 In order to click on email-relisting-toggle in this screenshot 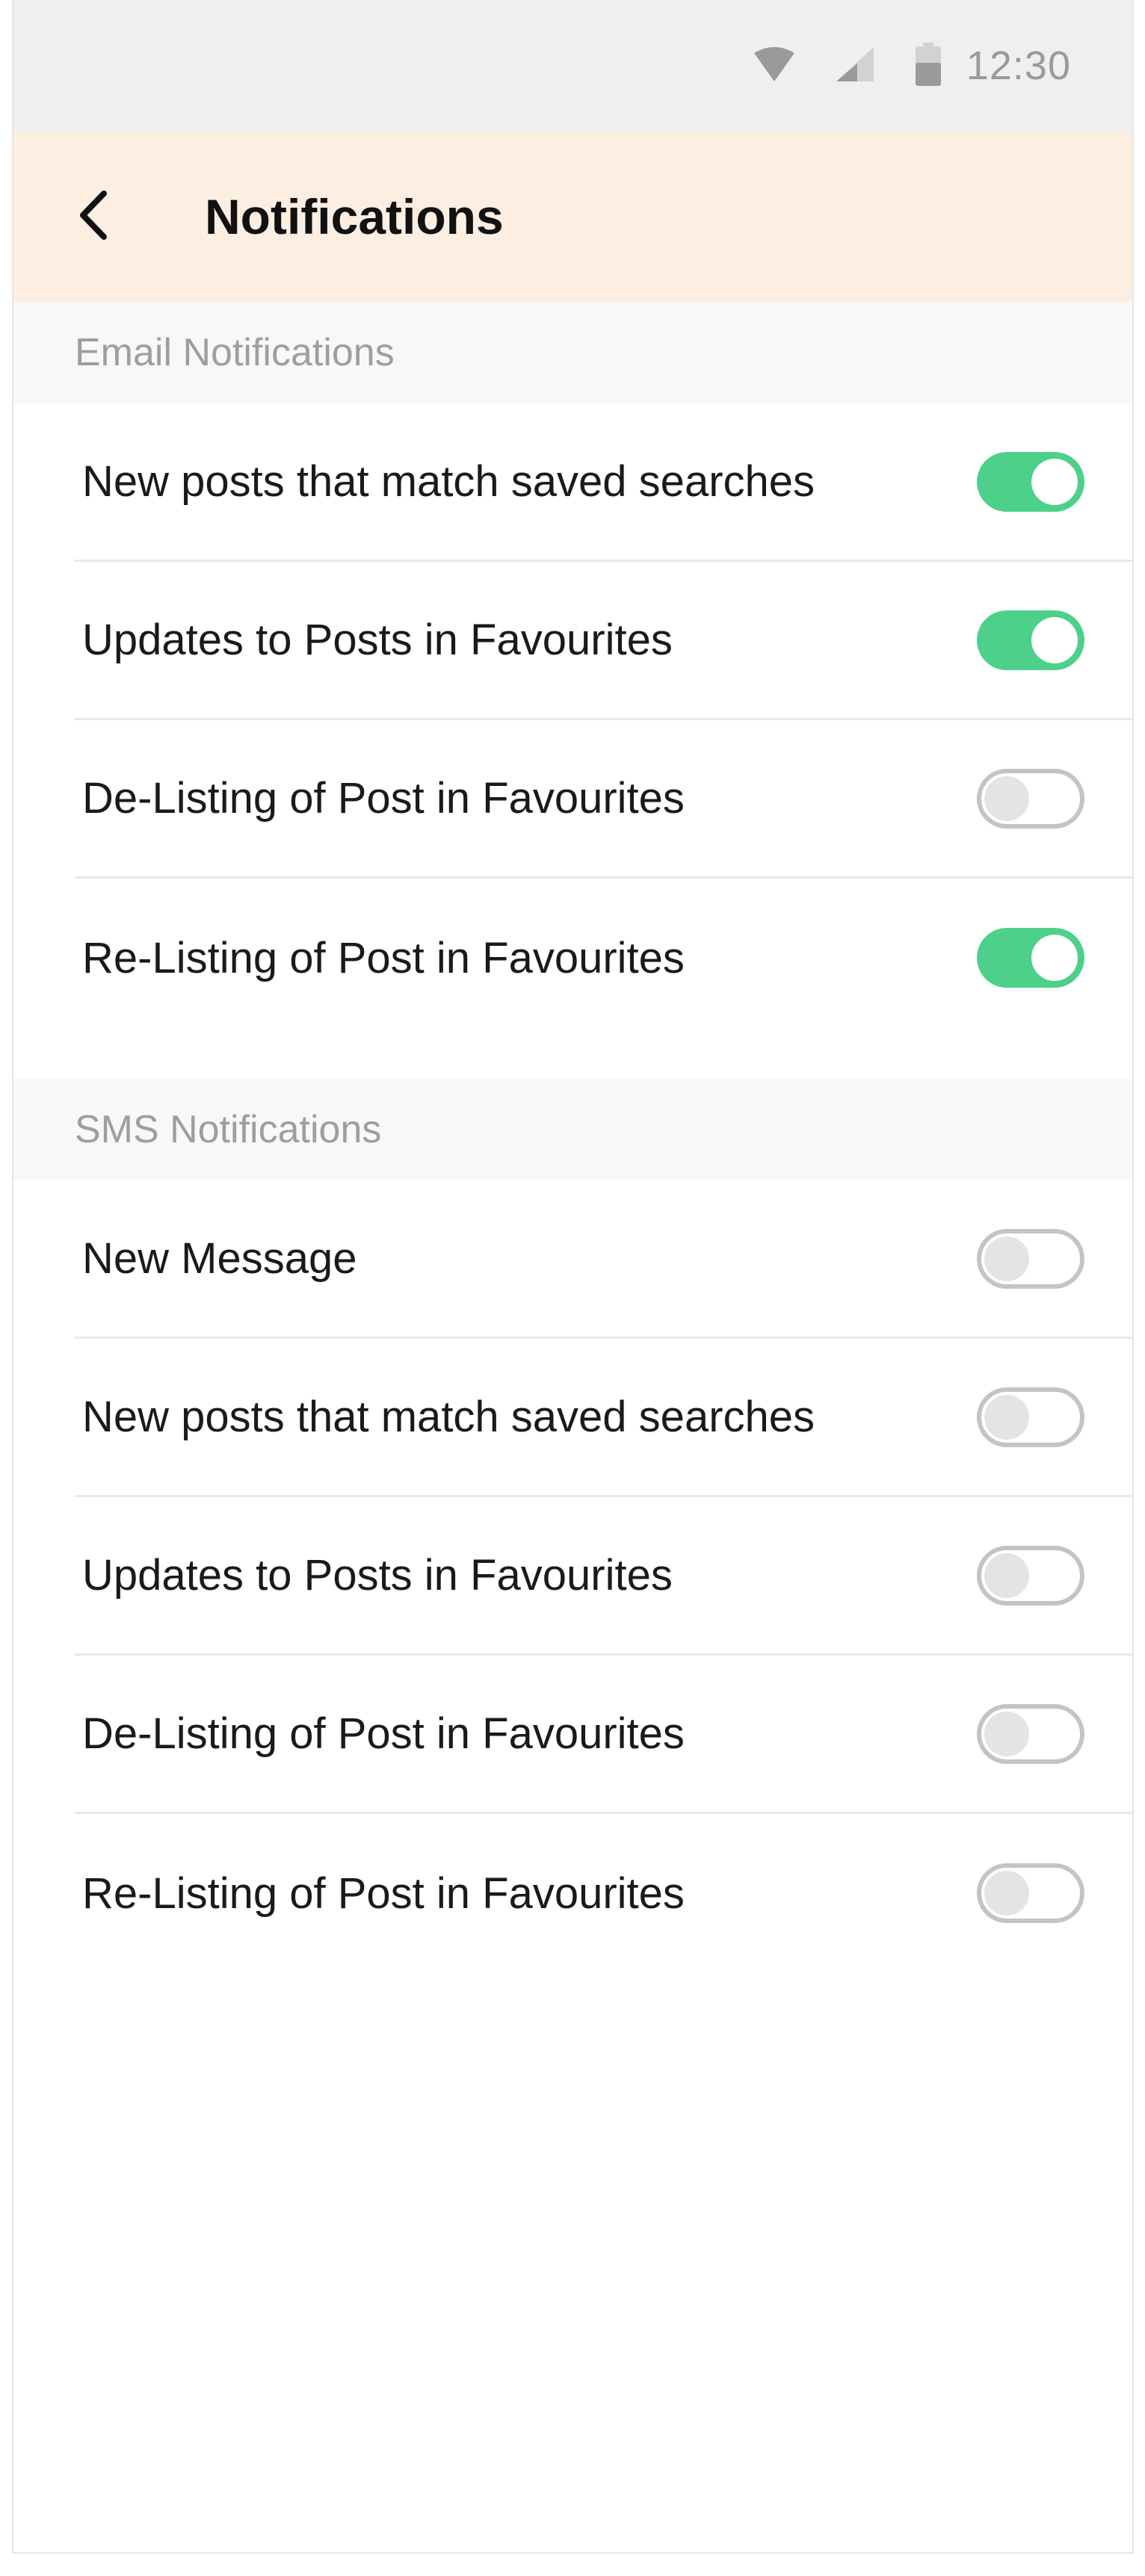, I will do `click(1030, 958)`.